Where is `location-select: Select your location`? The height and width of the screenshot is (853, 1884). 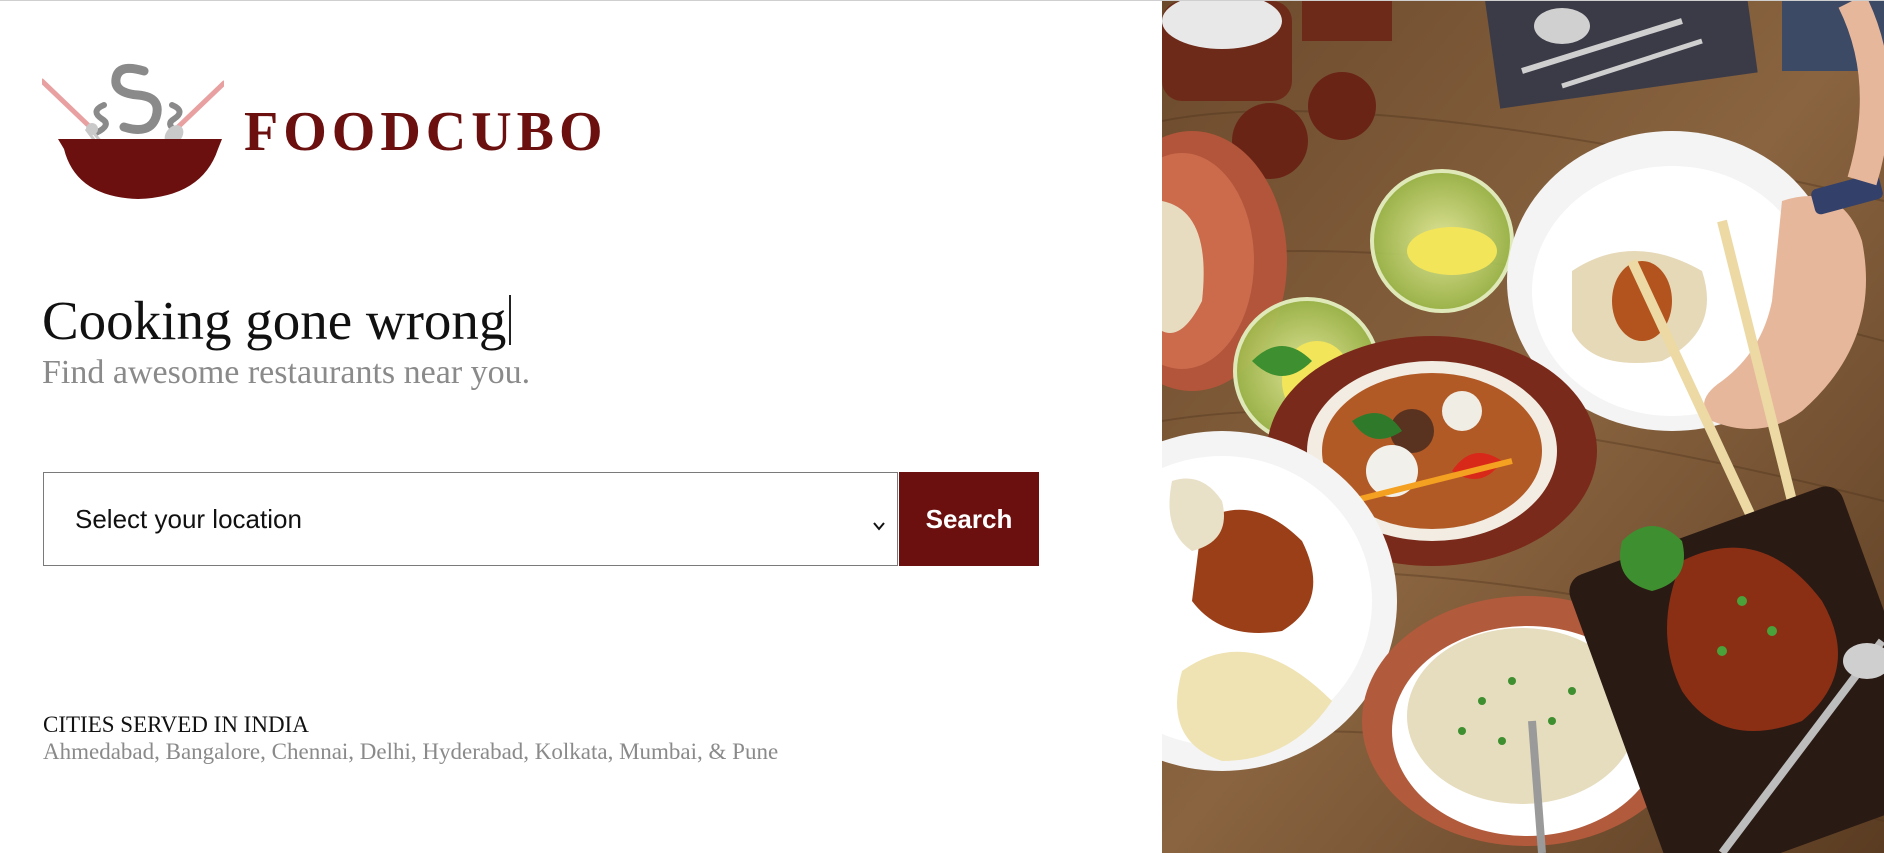 location-select: Select your location is located at coordinates (470, 519).